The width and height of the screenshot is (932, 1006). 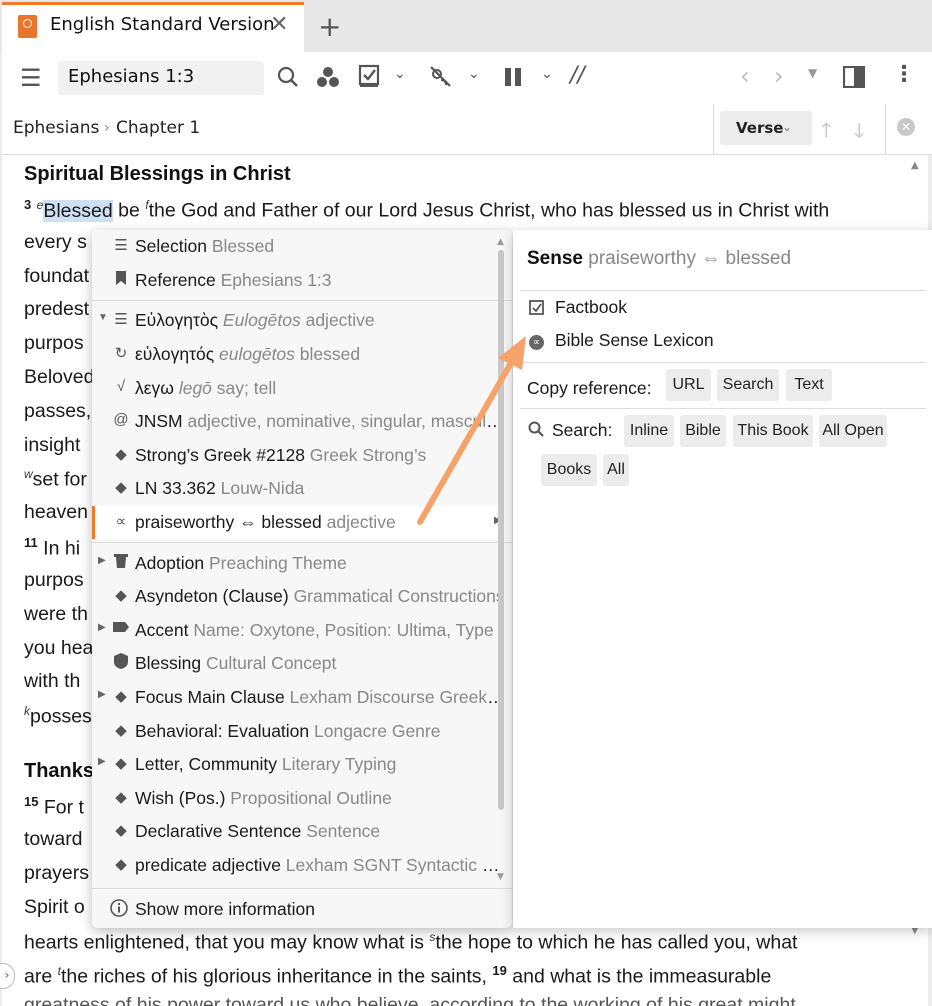 What do you see at coordinates (154, 388) in the screenshot?
I see `menu-item-label: λεγω` at bounding box center [154, 388].